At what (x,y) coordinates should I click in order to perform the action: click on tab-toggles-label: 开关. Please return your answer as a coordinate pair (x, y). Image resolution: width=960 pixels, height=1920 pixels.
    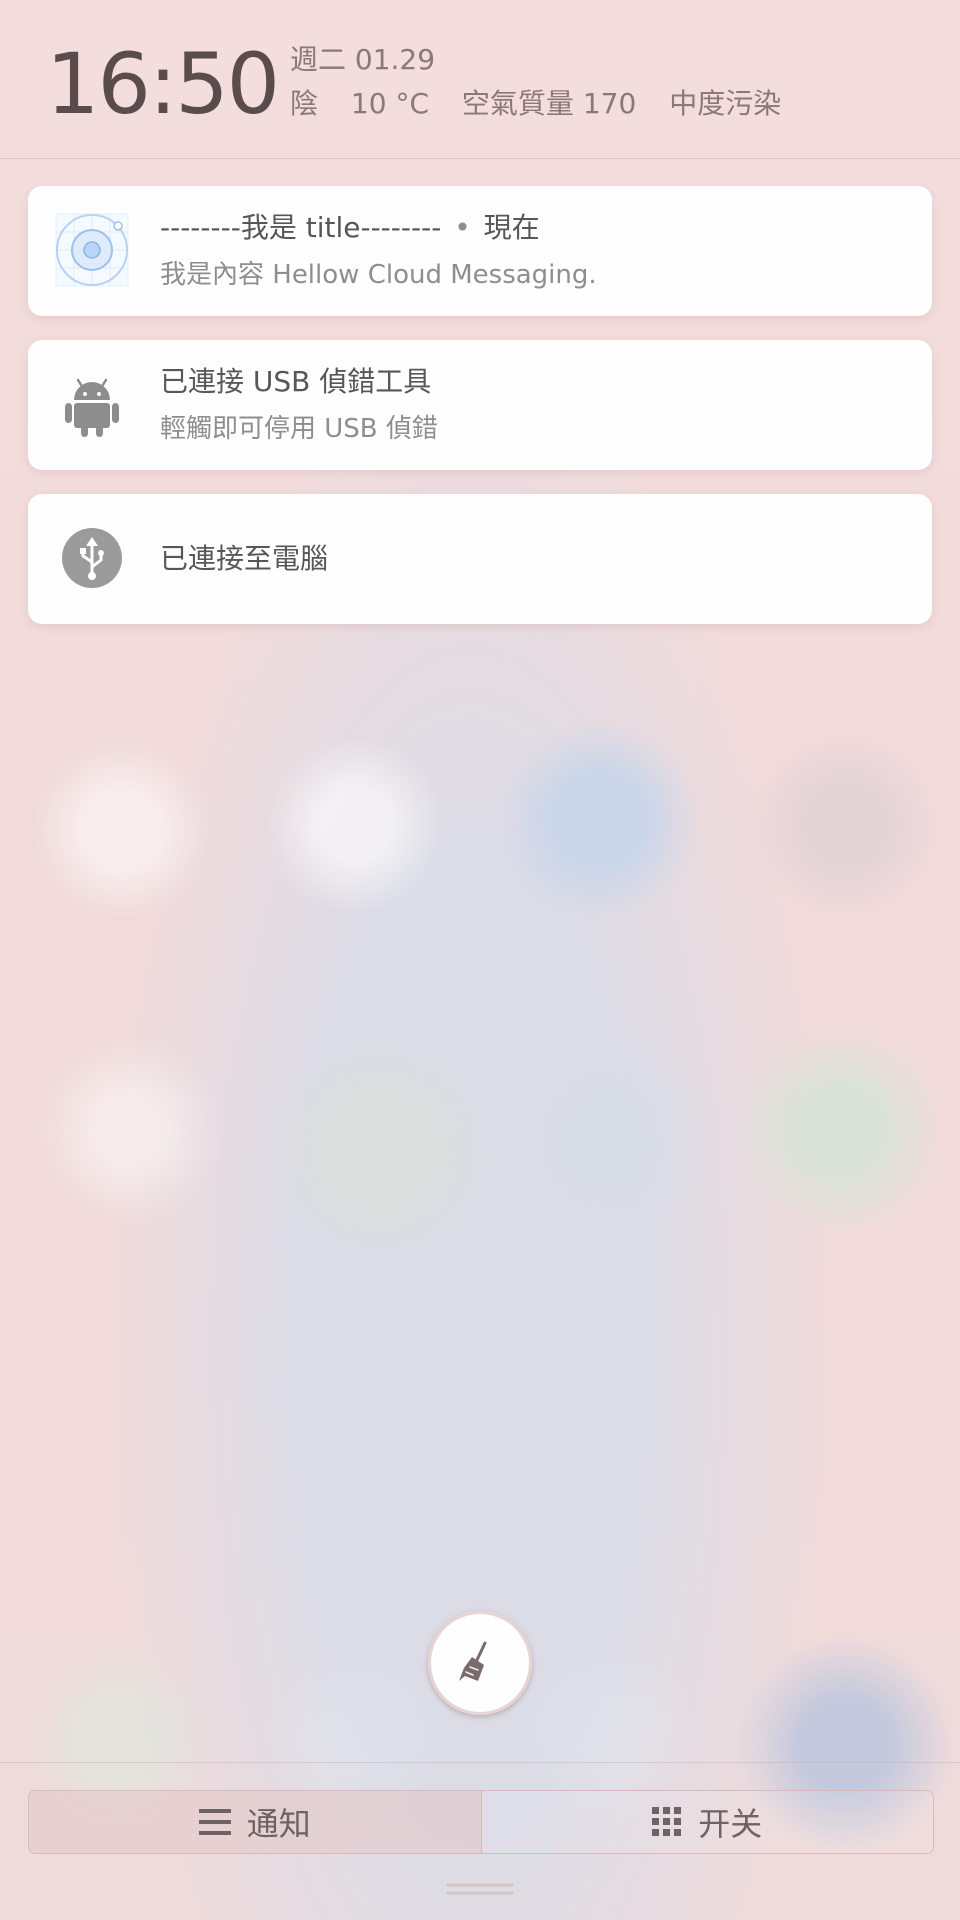
    Looking at the image, I should click on (730, 1824).